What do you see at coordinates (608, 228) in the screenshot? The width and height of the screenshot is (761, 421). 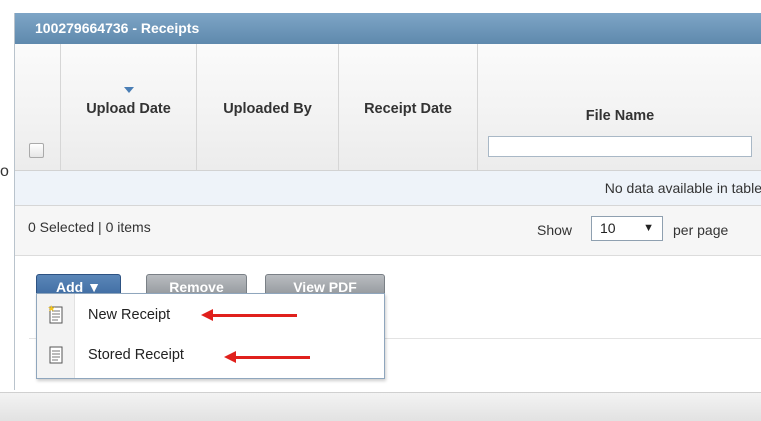 I see `per-page-value: 10` at bounding box center [608, 228].